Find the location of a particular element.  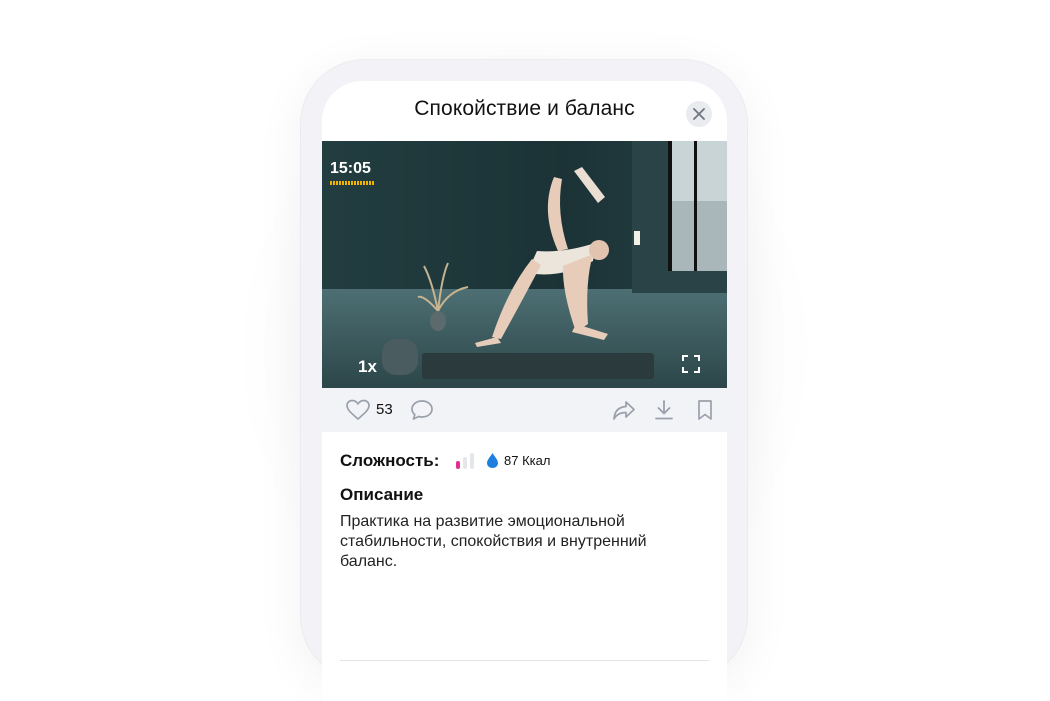

video-frame-image is located at coordinates (524, 264).